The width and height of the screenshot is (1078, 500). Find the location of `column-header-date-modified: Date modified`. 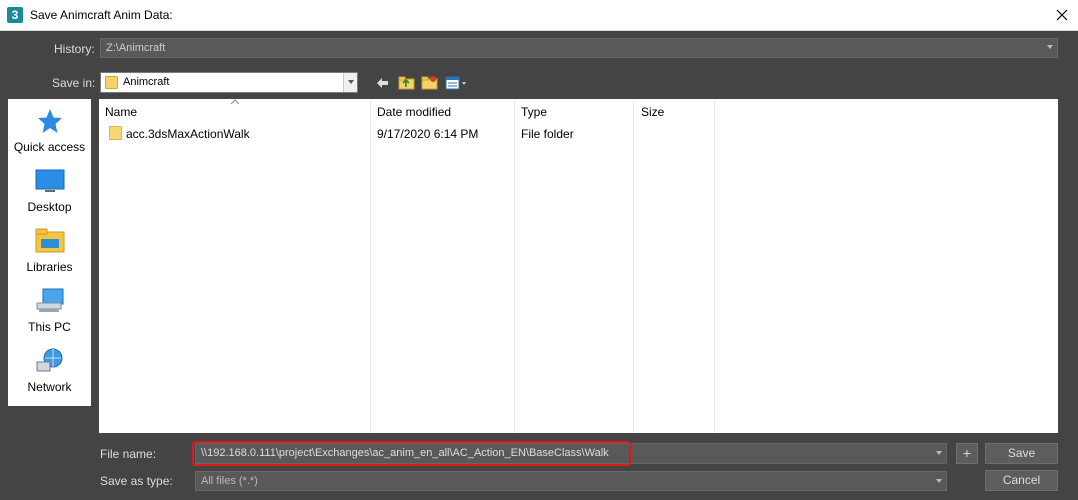

column-header-date-modified: Date modified is located at coordinates (414, 112).